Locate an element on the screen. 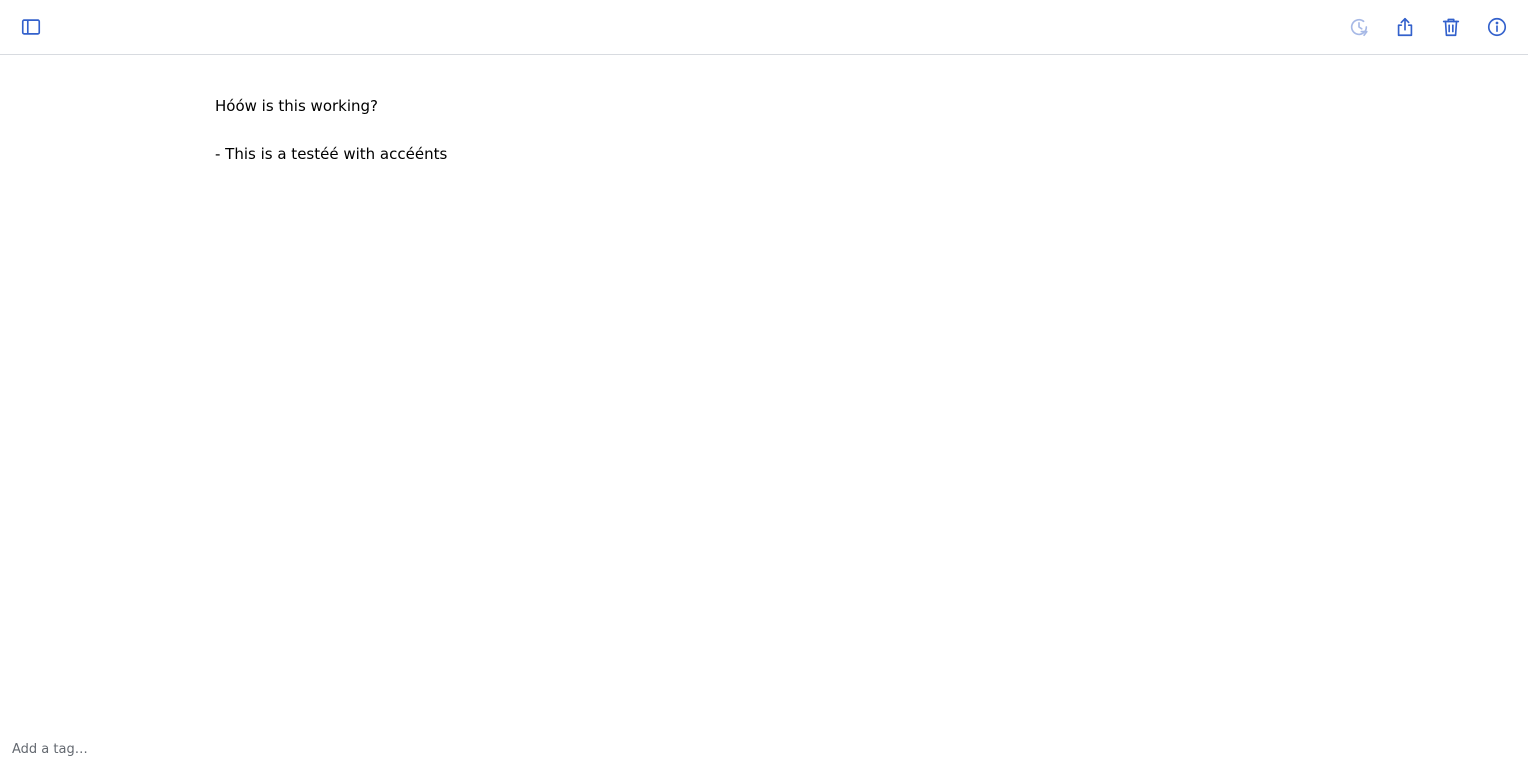 The image size is (1528, 770). history-icon is located at coordinates (1359, 27).